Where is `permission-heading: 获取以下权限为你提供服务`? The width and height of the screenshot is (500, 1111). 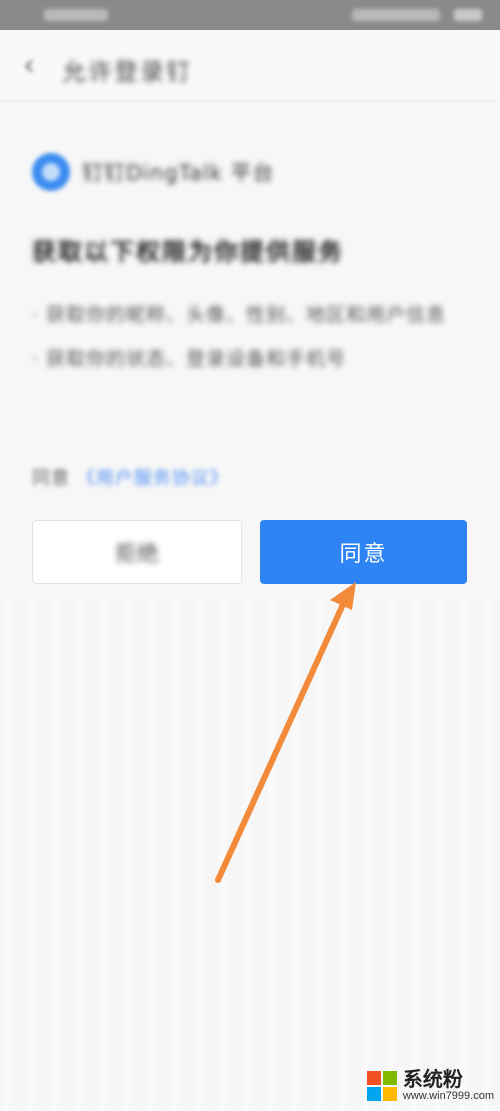 permission-heading: 获取以下权限为你提供服务 is located at coordinates (188, 252).